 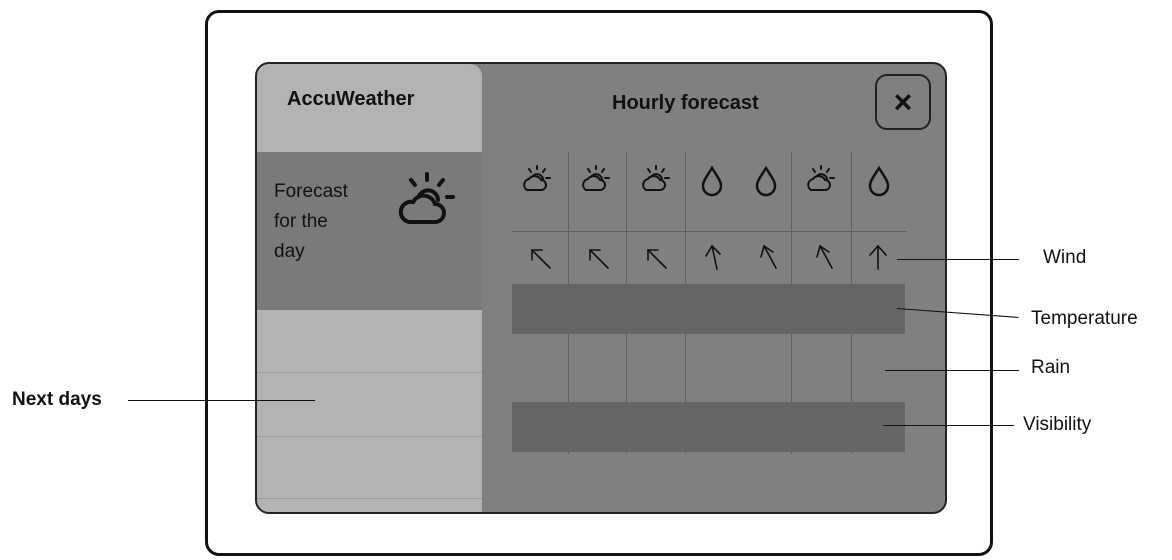 I want to click on forecast-for-the-day-label: Forecast for the day, so click(x=311, y=221).